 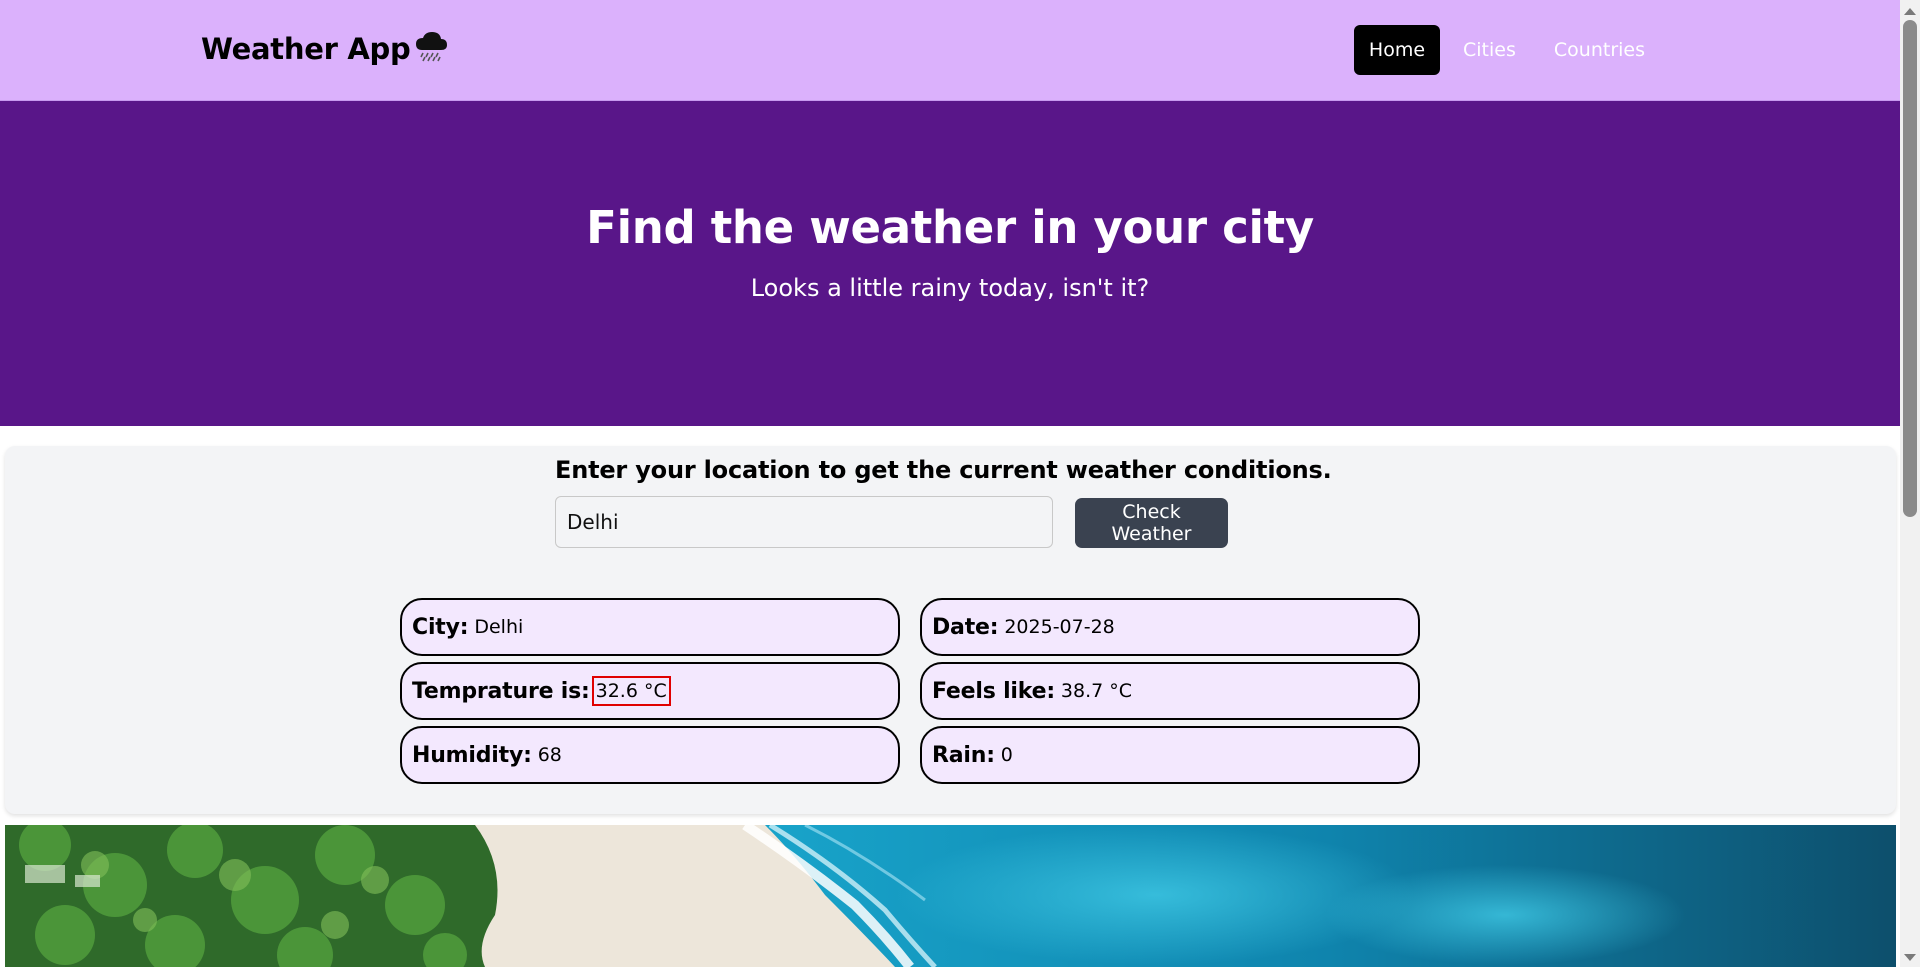 I want to click on city-label: City:, so click(x=440, y=627).